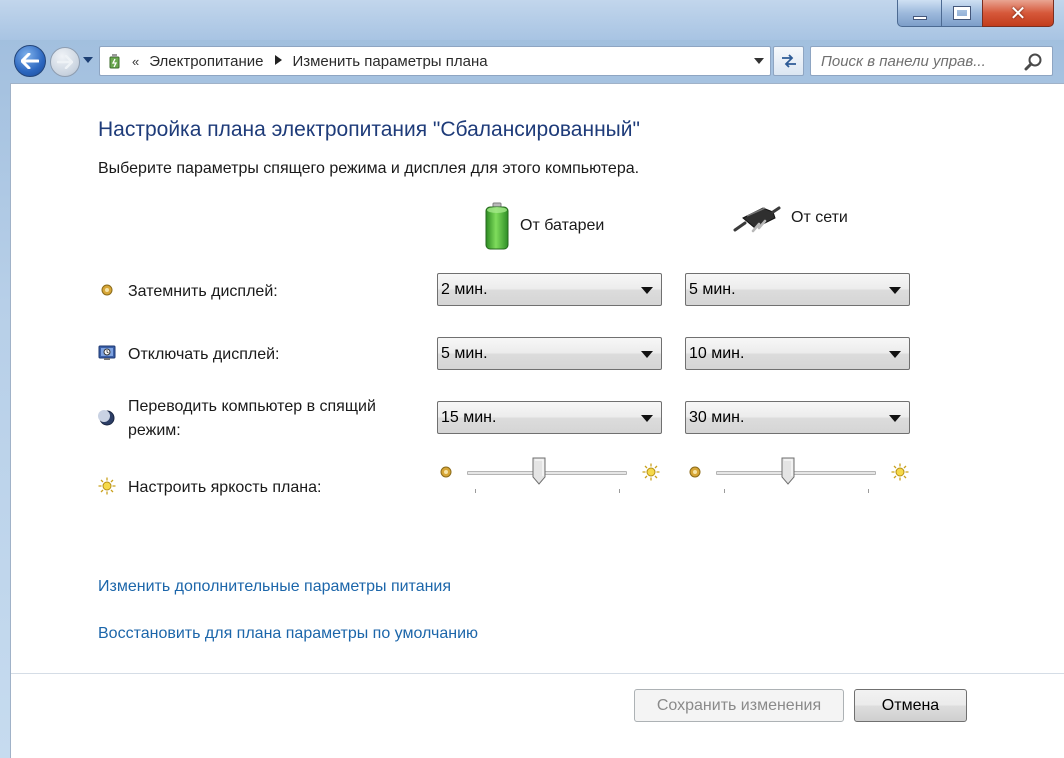 The width and height of the screenshot is (1064, 758). I want to click on brightness-battery-slider, so click(552, 477).